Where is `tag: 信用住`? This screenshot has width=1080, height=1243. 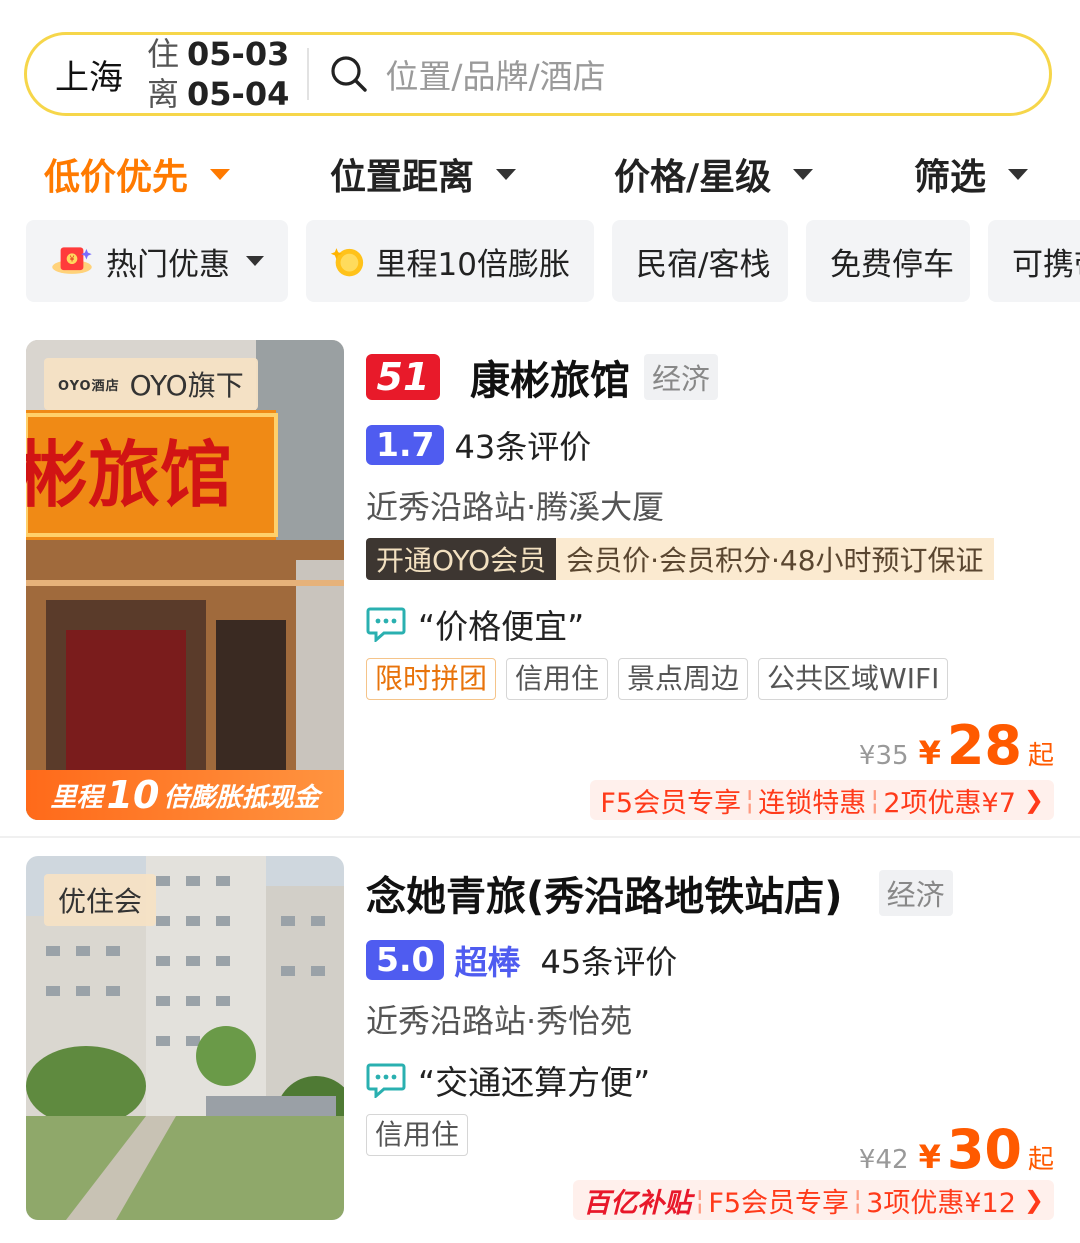
tag: 信用住 is located at coordinates (417, 1135).